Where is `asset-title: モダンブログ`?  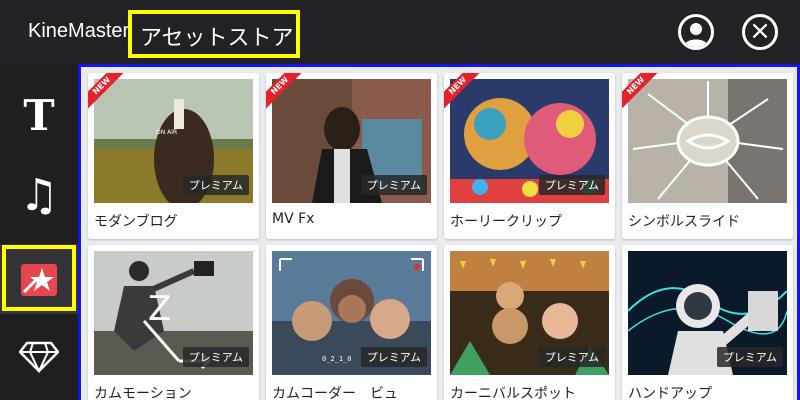 asset-title: モダンブログ is located at coordinates (136, 222).